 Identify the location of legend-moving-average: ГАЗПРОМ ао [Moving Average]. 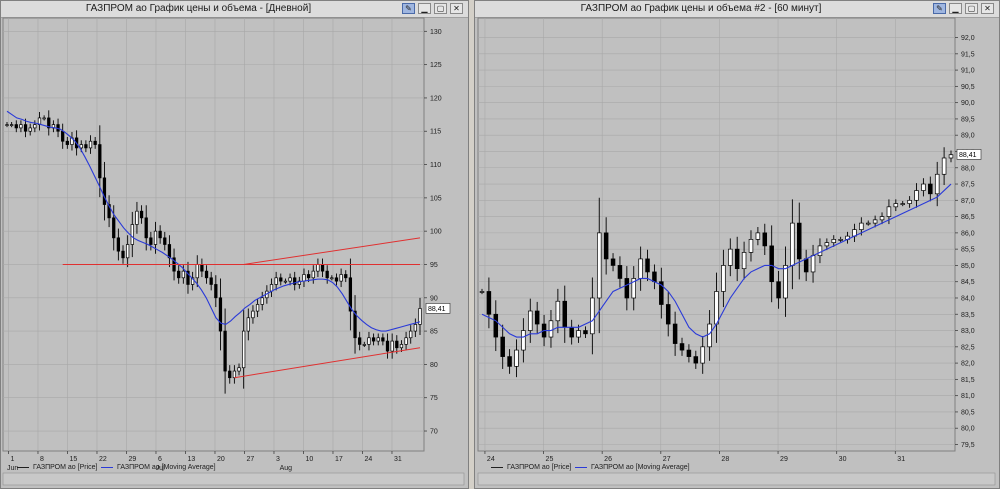
(632, 467).